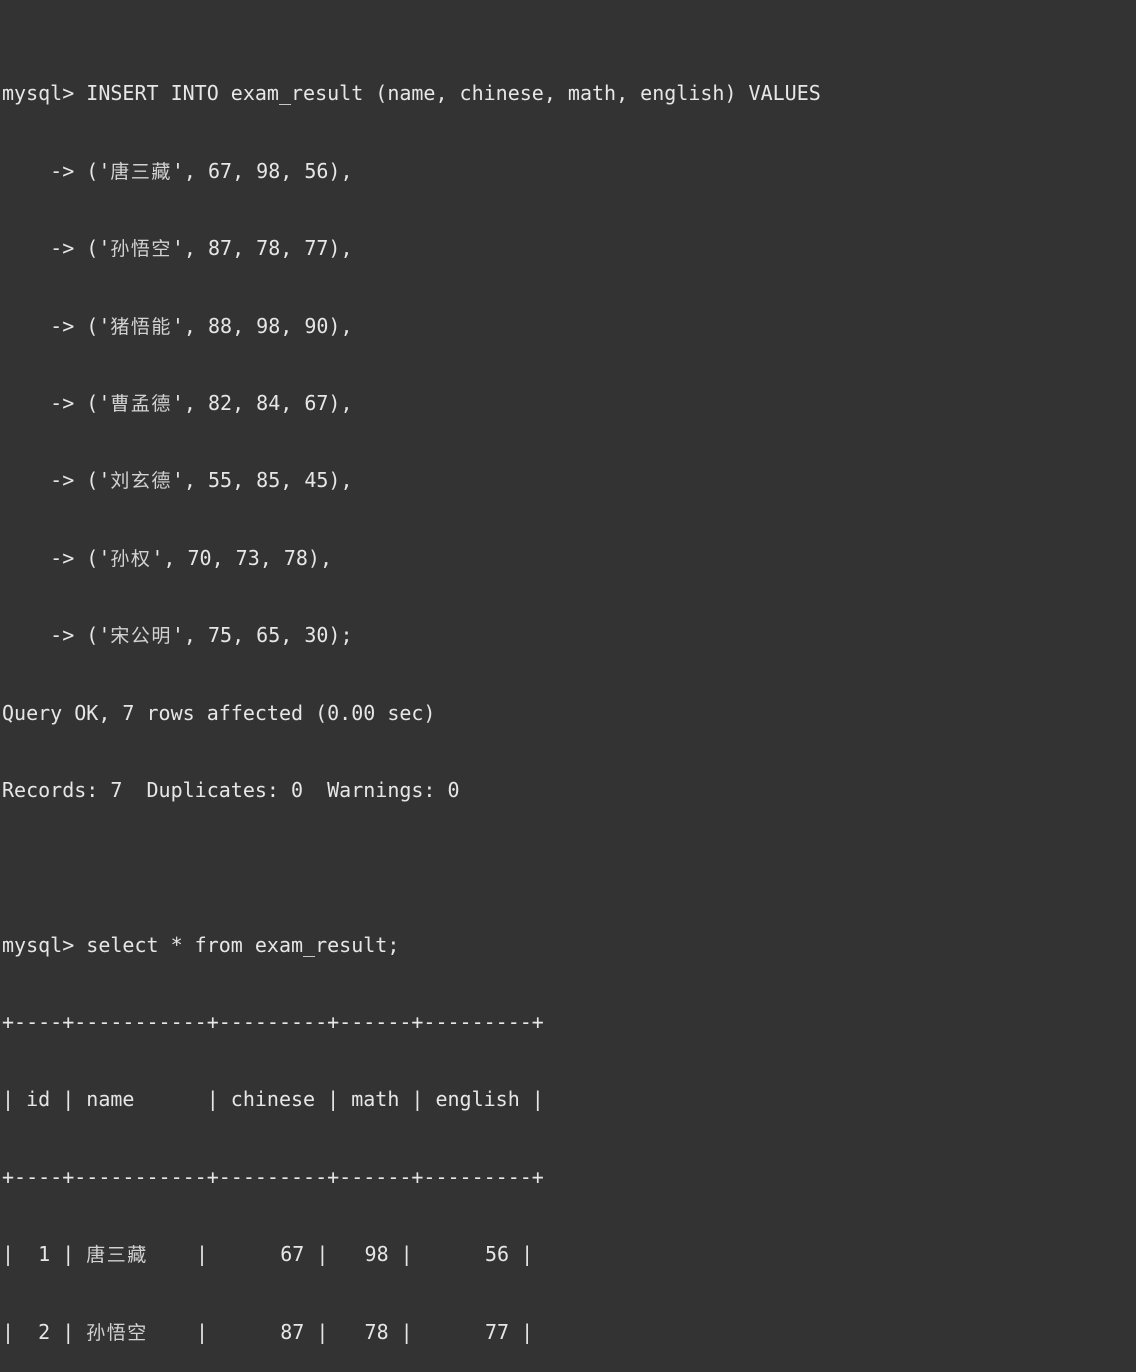  Describe the element at coordinates (177, 402) in the screenshot. I see `terminal-line: -> ('曹孟德', 82, 84, 67),` at that location.